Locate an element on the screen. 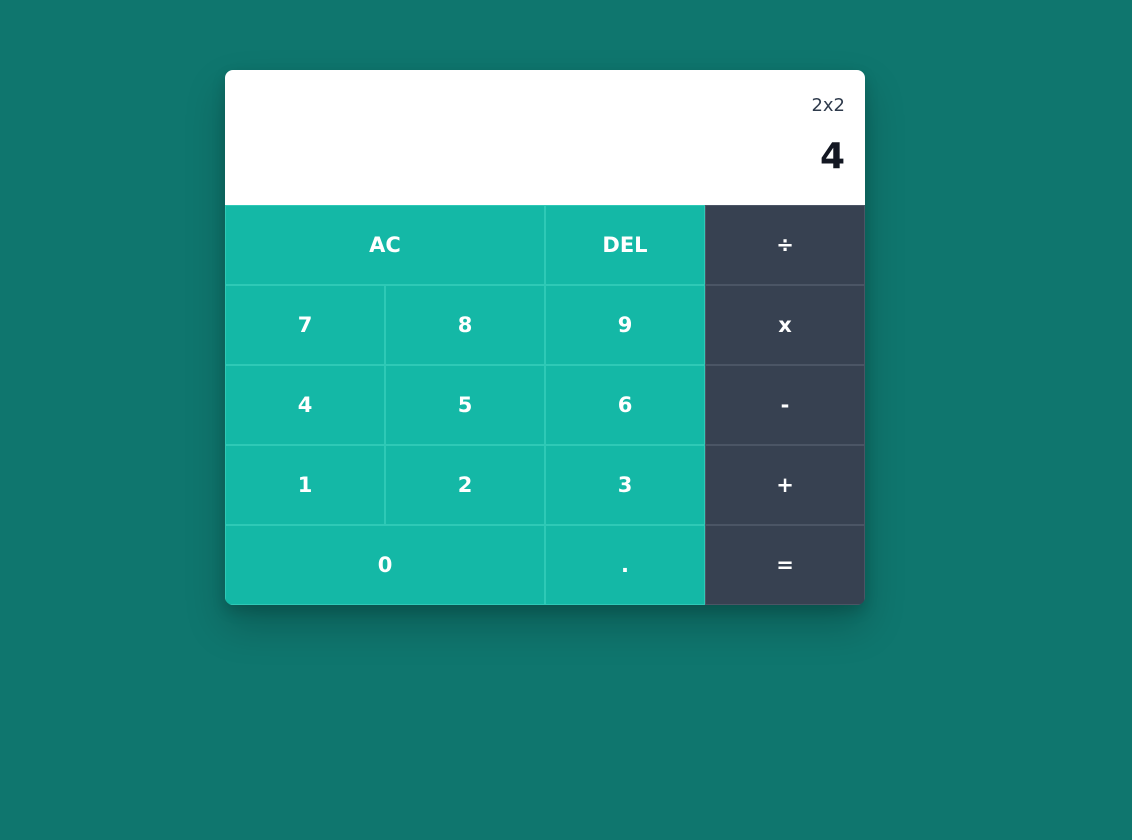  digit-6-button: 6 is located at coordinates (625, 405).